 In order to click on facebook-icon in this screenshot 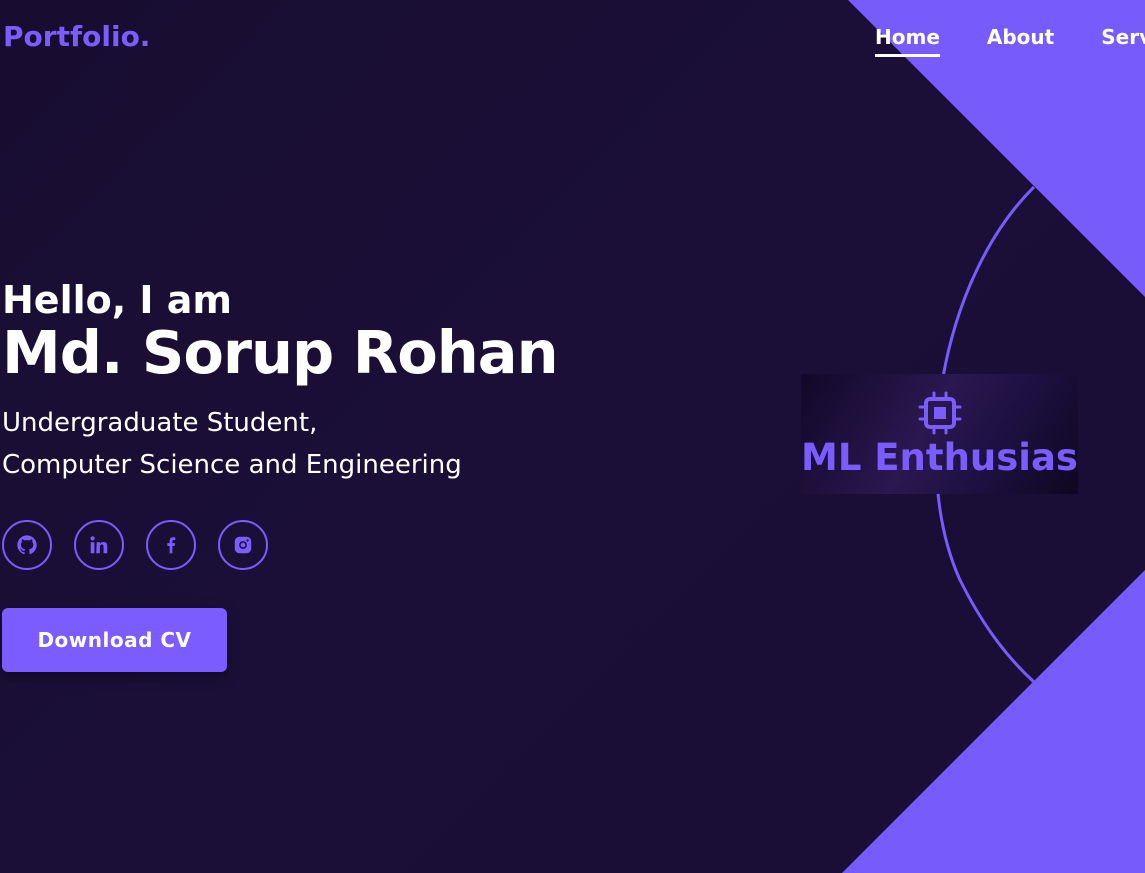, I will do `click(171, 545)`.